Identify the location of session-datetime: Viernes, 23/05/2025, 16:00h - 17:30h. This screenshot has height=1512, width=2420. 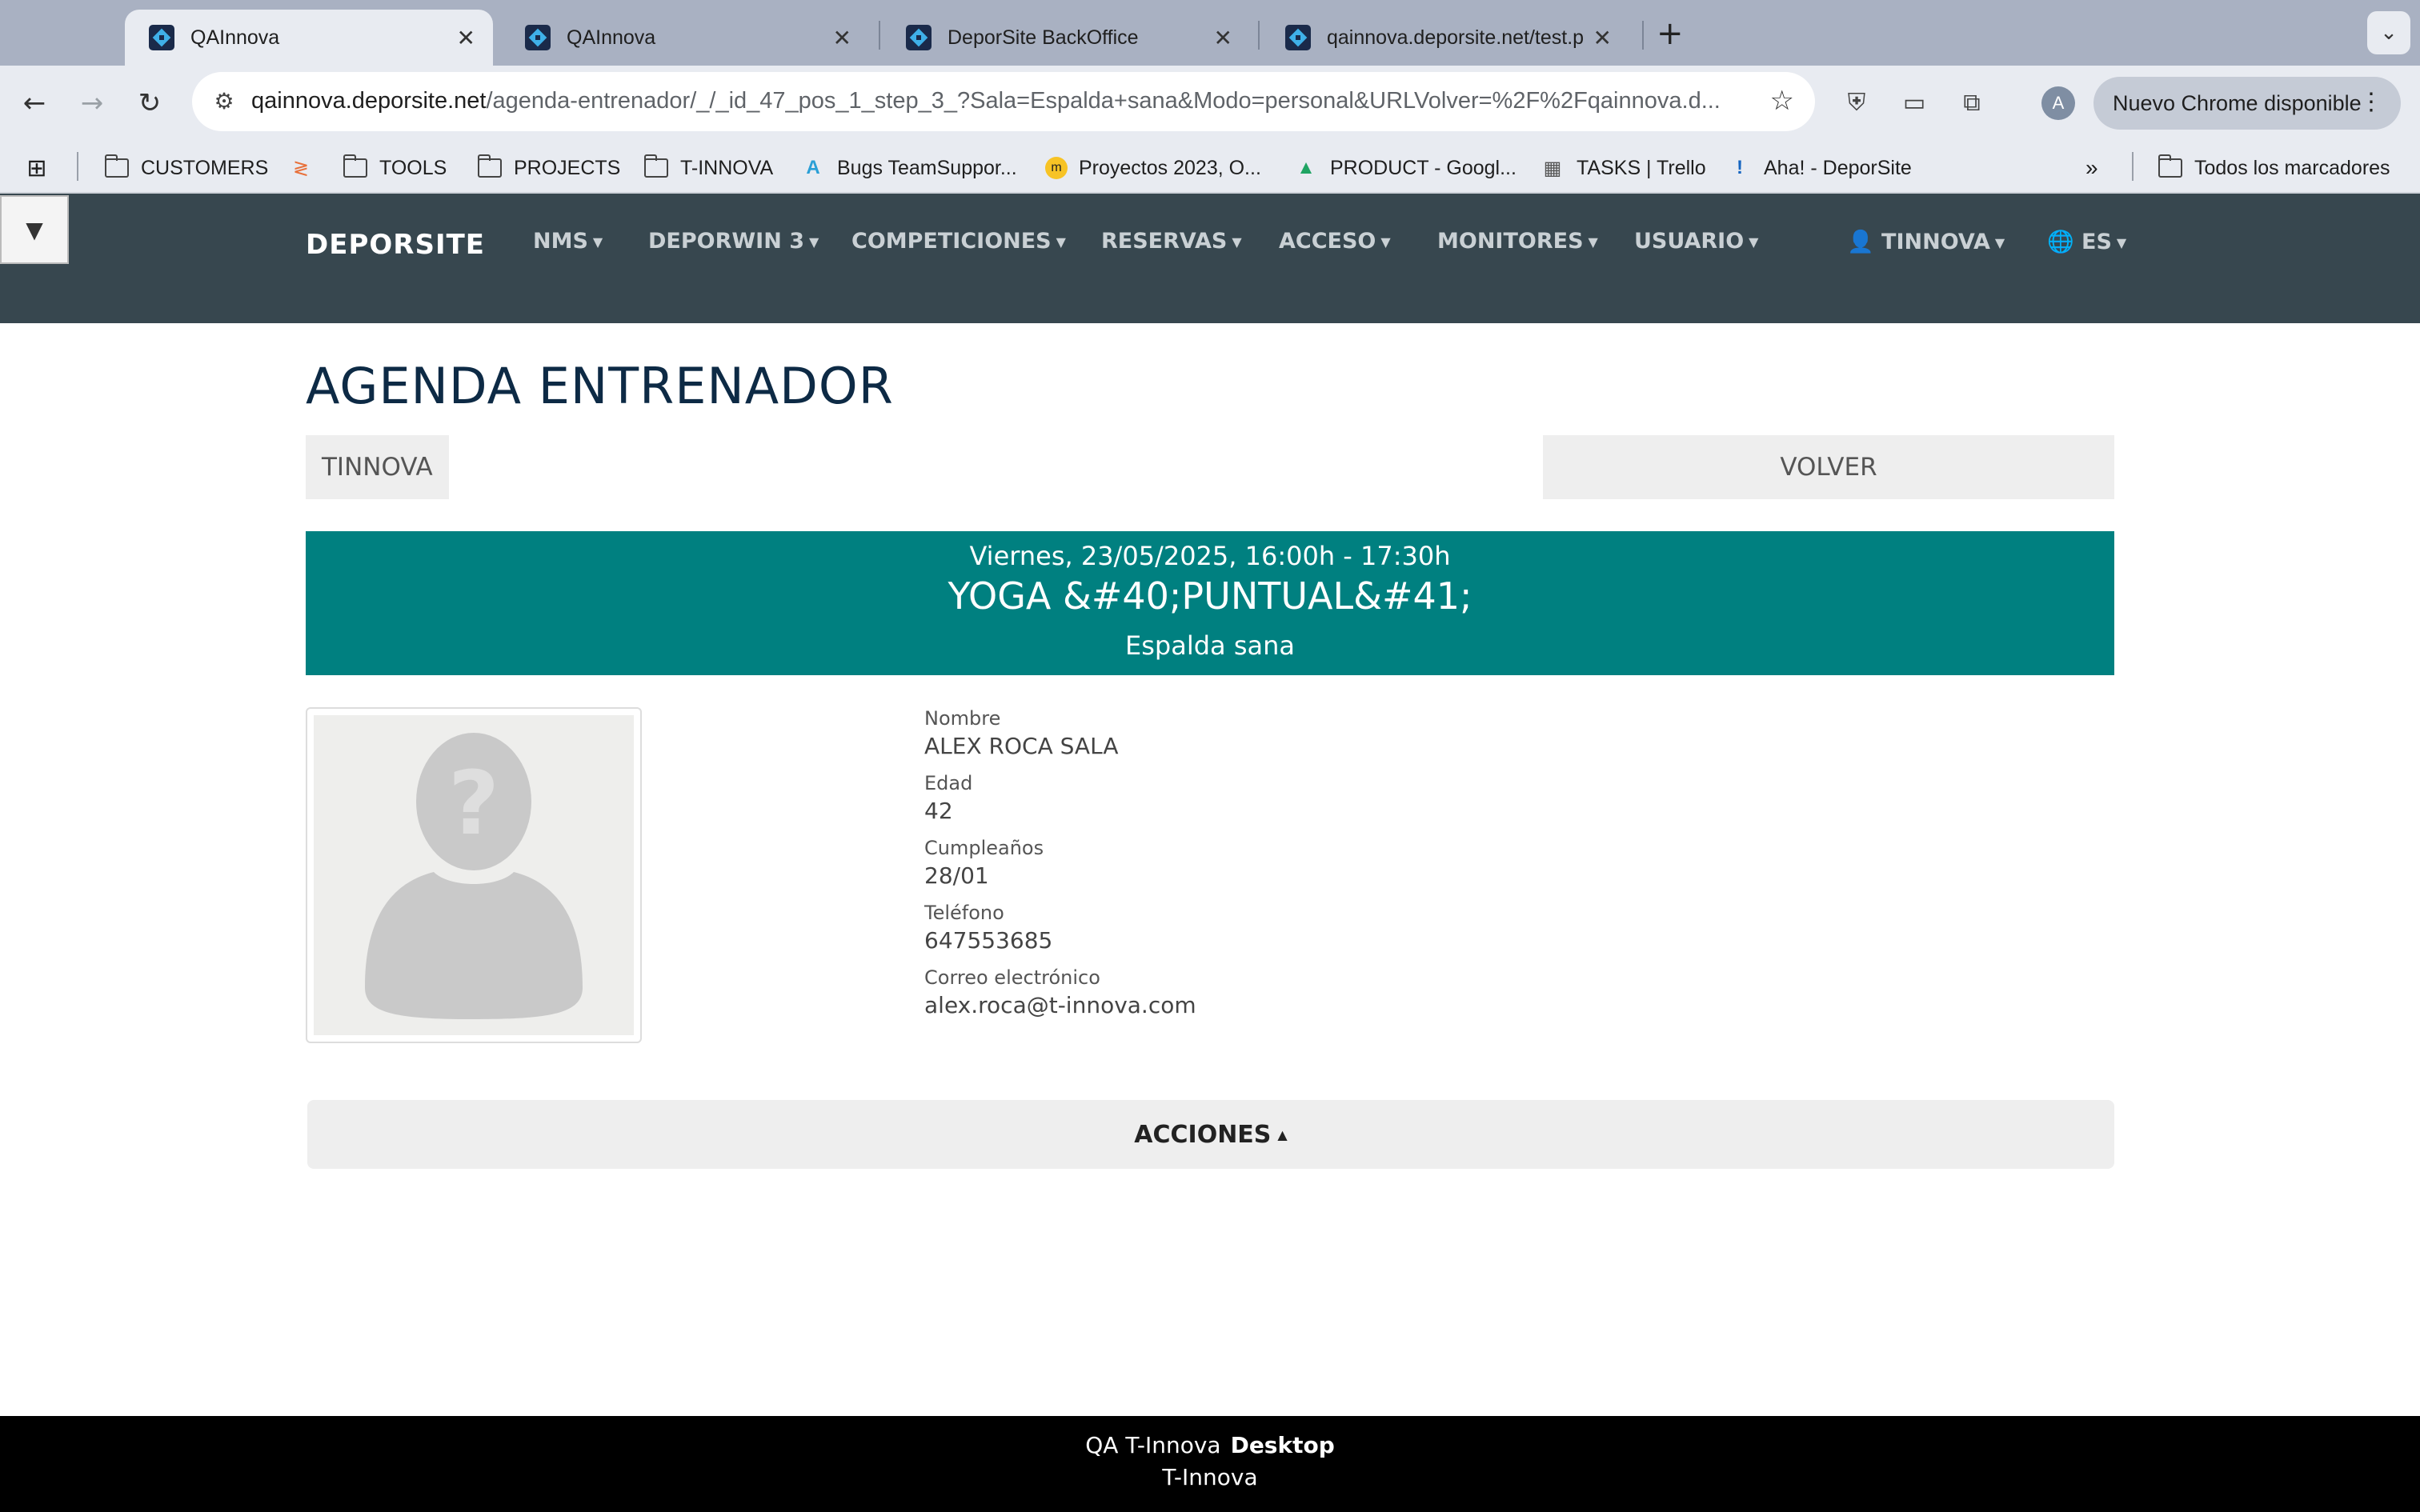
(1210, 556).